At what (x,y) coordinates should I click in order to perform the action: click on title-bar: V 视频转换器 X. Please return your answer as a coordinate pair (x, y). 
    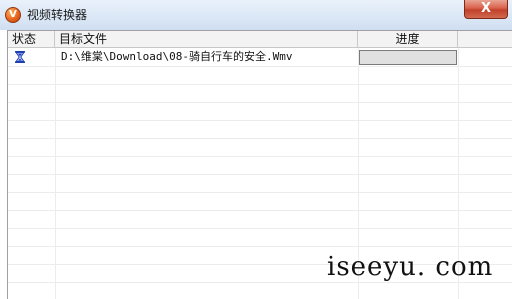
    Looking at the image, I should click on (256, 15).